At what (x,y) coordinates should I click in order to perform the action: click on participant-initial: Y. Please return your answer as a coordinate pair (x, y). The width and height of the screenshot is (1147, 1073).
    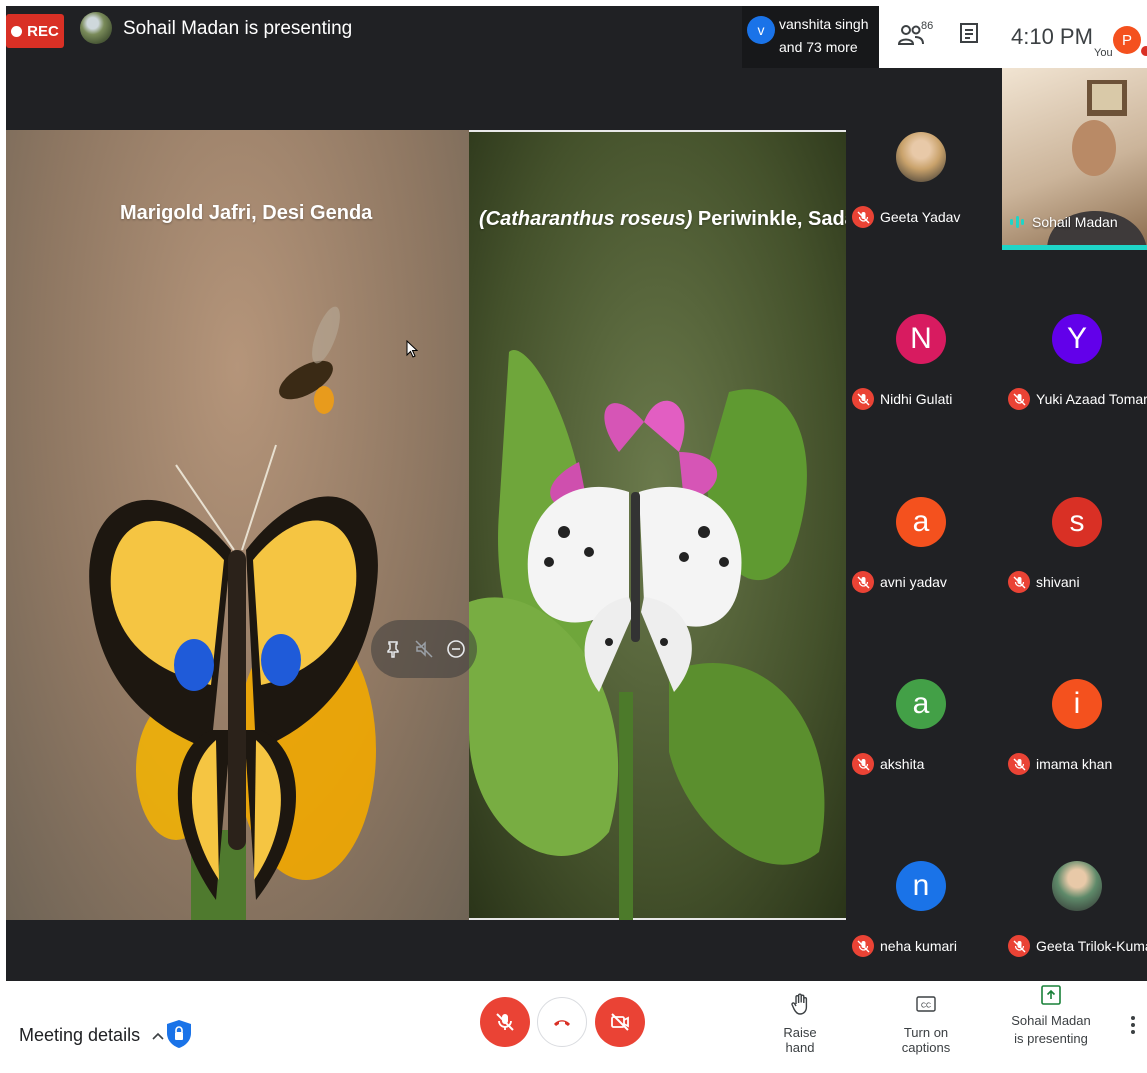
    Looking at the image, I should click on (1077, 339).